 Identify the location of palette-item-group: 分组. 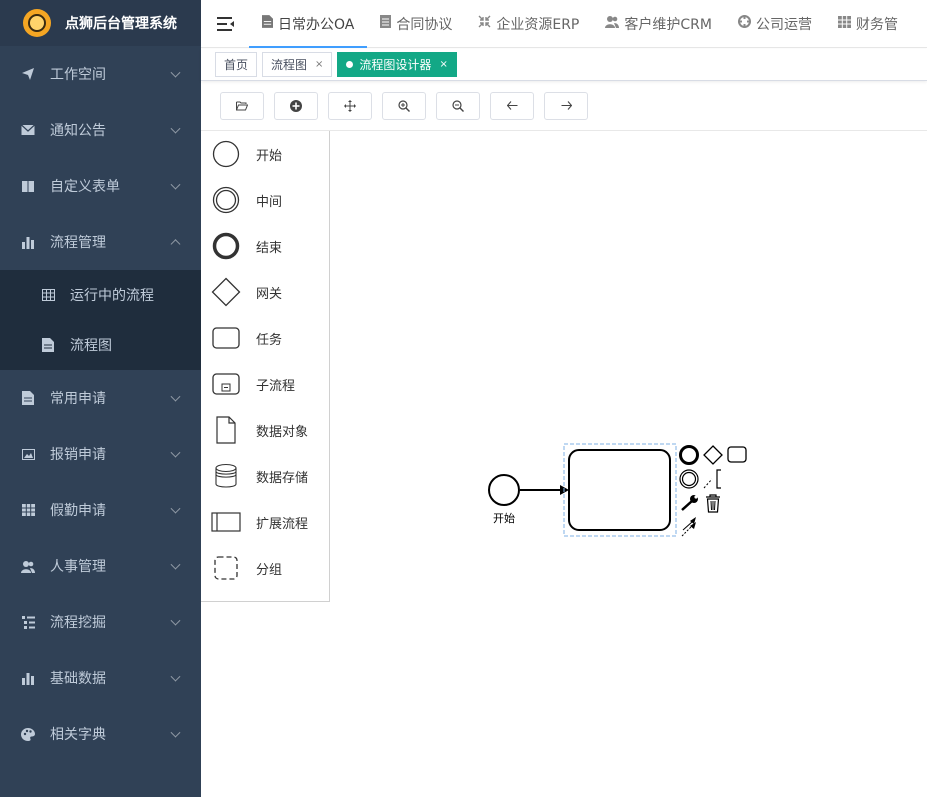
(265, 568).